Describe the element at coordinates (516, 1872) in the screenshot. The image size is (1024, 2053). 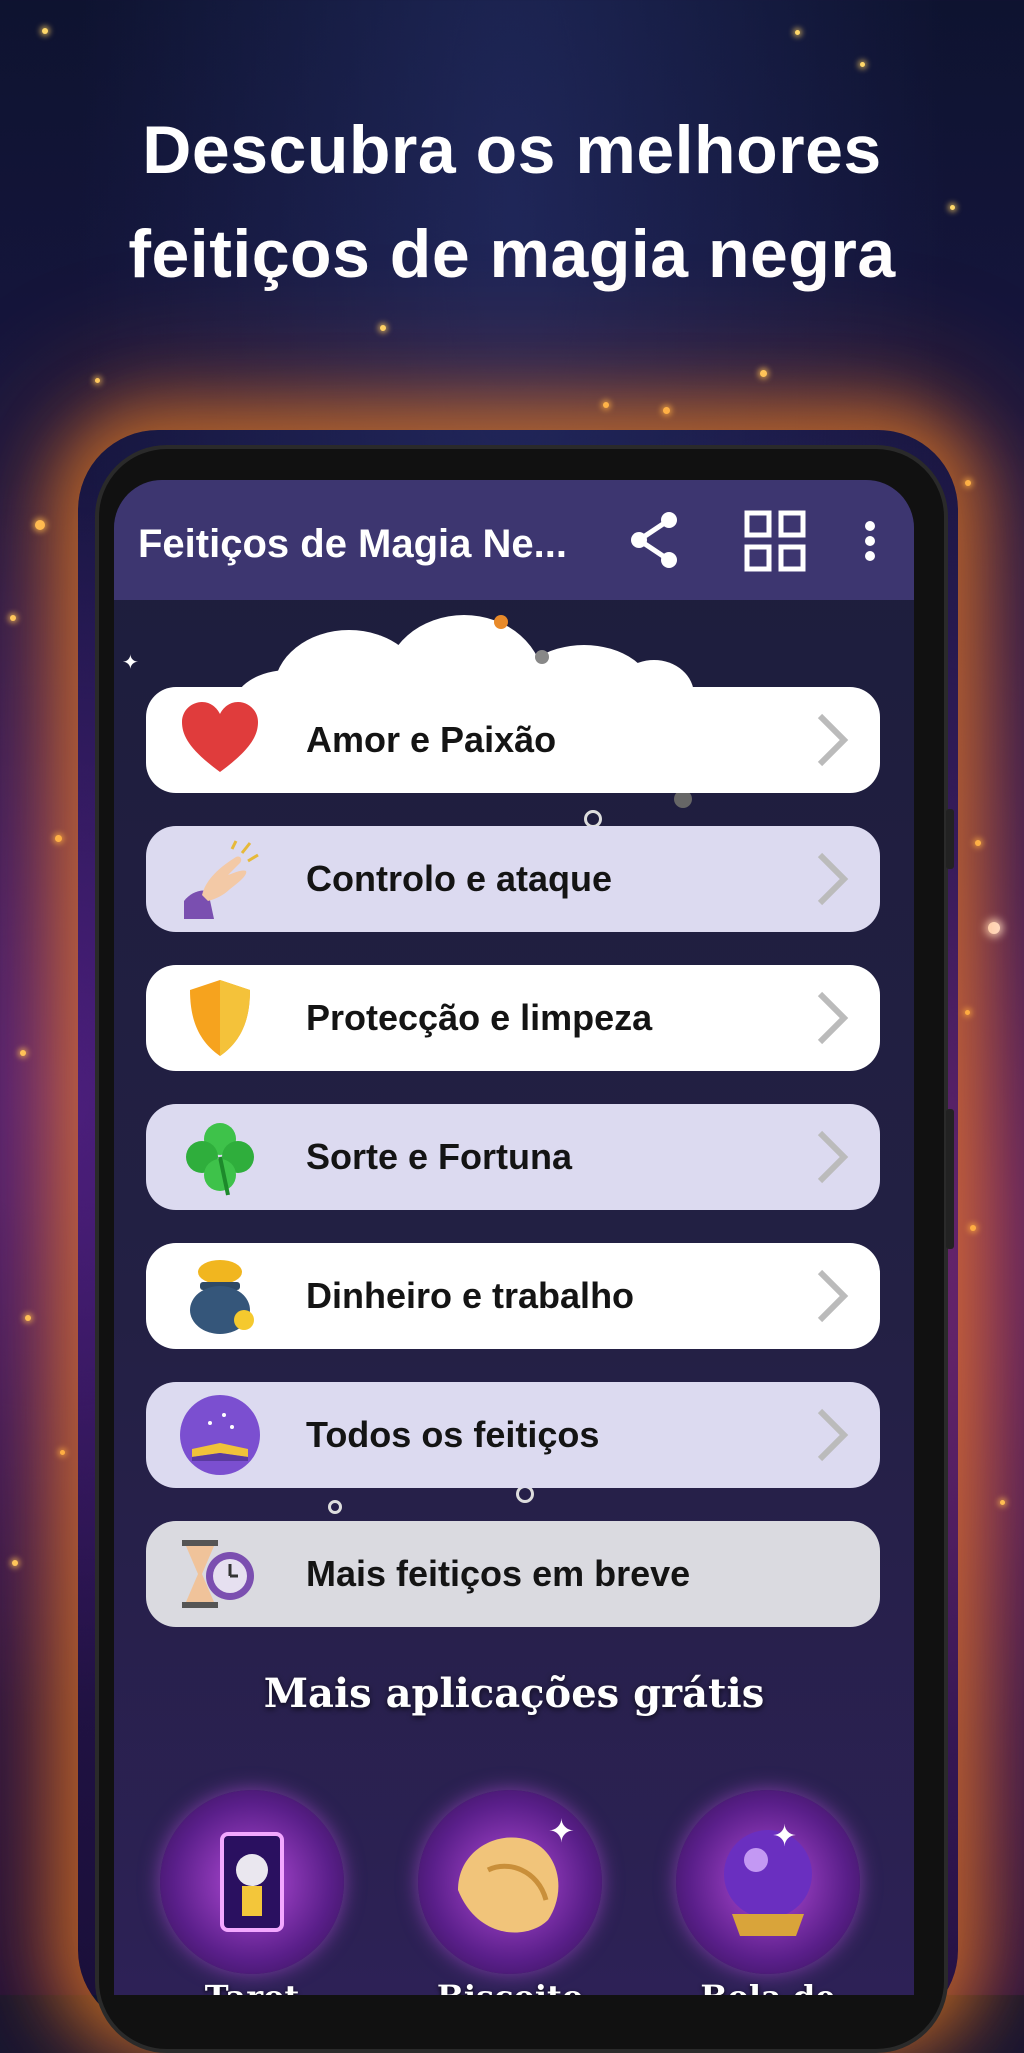
I see `fortune-cookie-icon: ✦` at that location.